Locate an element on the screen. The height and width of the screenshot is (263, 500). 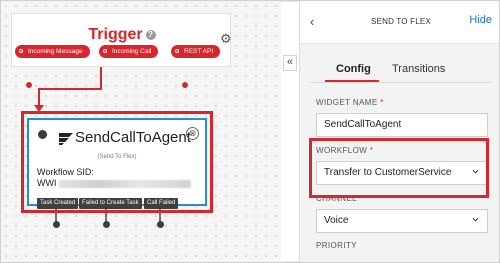
task-created-port is located at coordinates (56, 224).